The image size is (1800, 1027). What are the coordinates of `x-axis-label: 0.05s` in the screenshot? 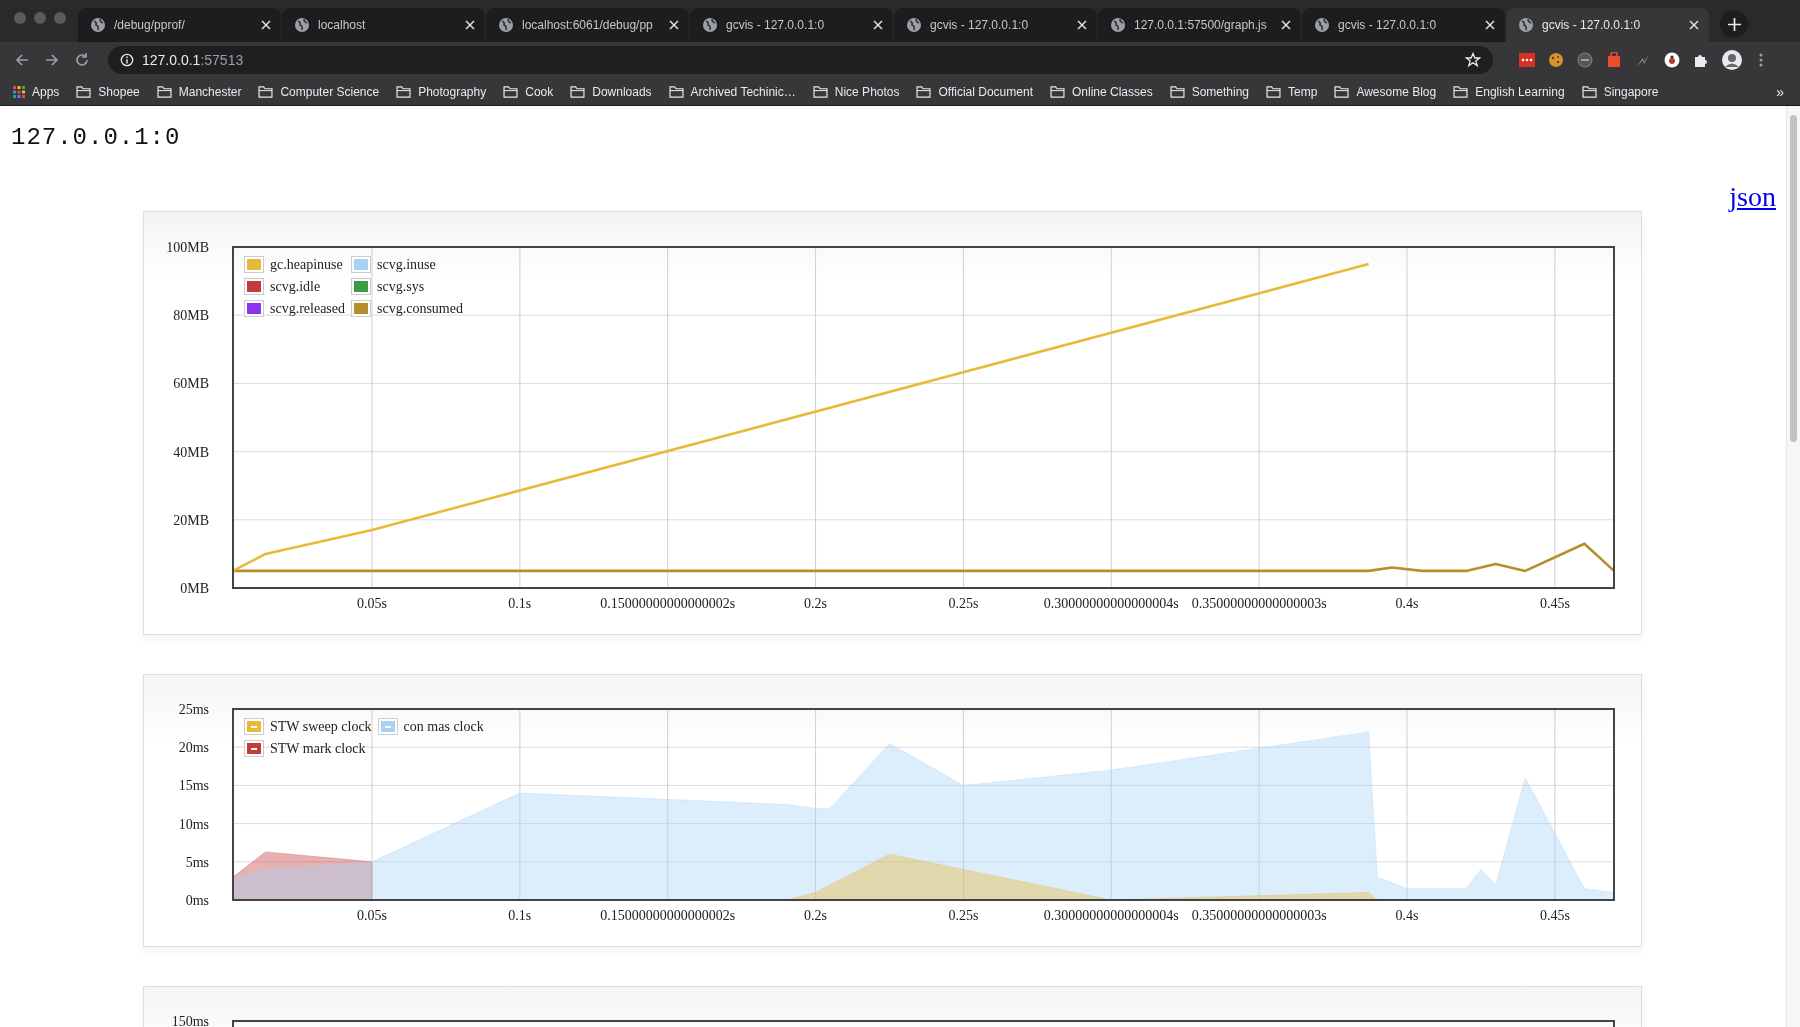 It's located at (372, 915).